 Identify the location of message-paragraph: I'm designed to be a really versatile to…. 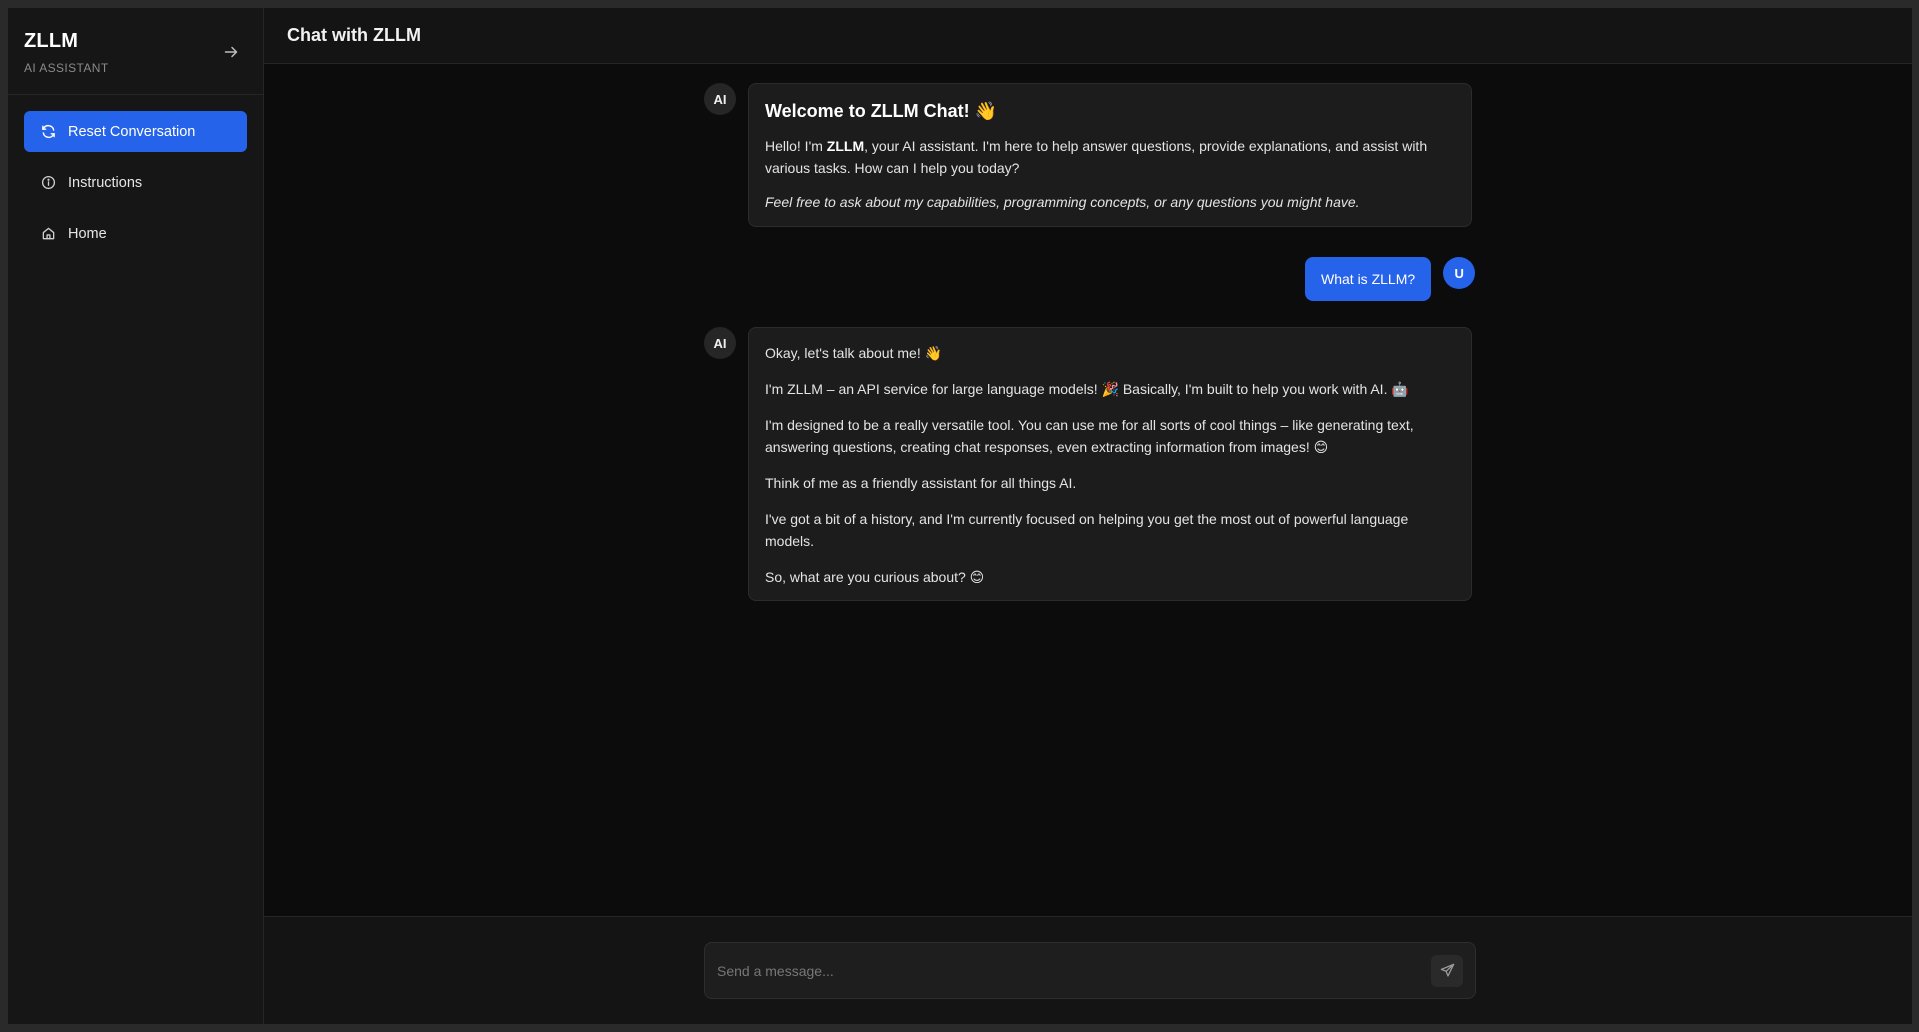
(1089, 436).